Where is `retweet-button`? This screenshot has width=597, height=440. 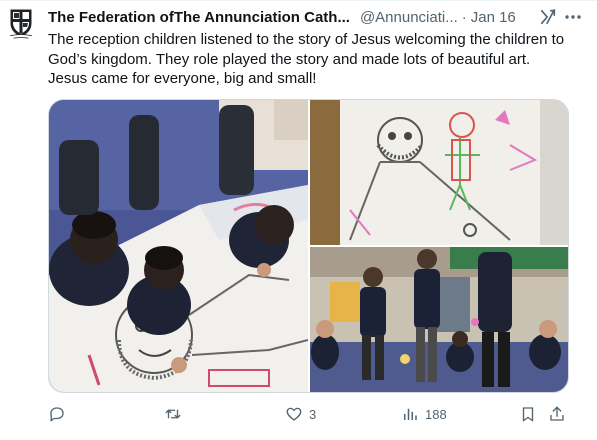
retweet-button is located at coordinates (176, 414).